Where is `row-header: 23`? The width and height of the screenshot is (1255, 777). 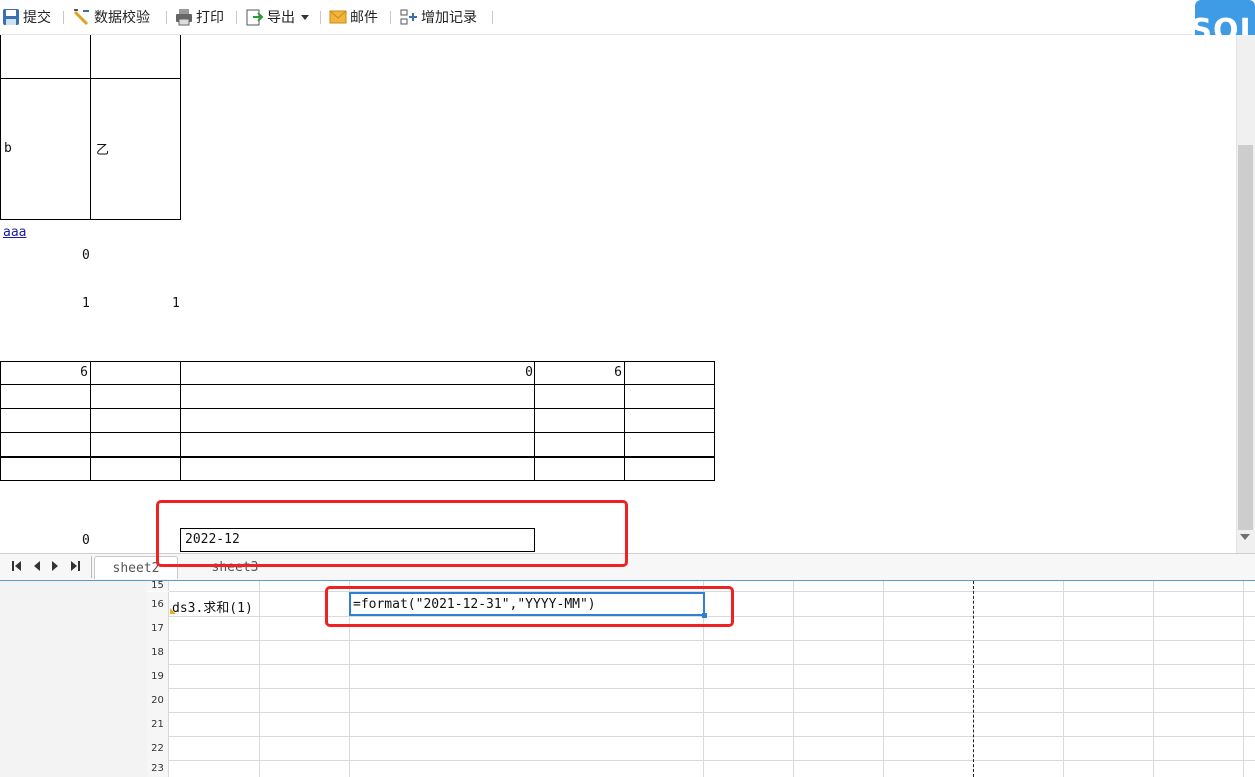 row-header: 23 is located at coordinates (158, 768).